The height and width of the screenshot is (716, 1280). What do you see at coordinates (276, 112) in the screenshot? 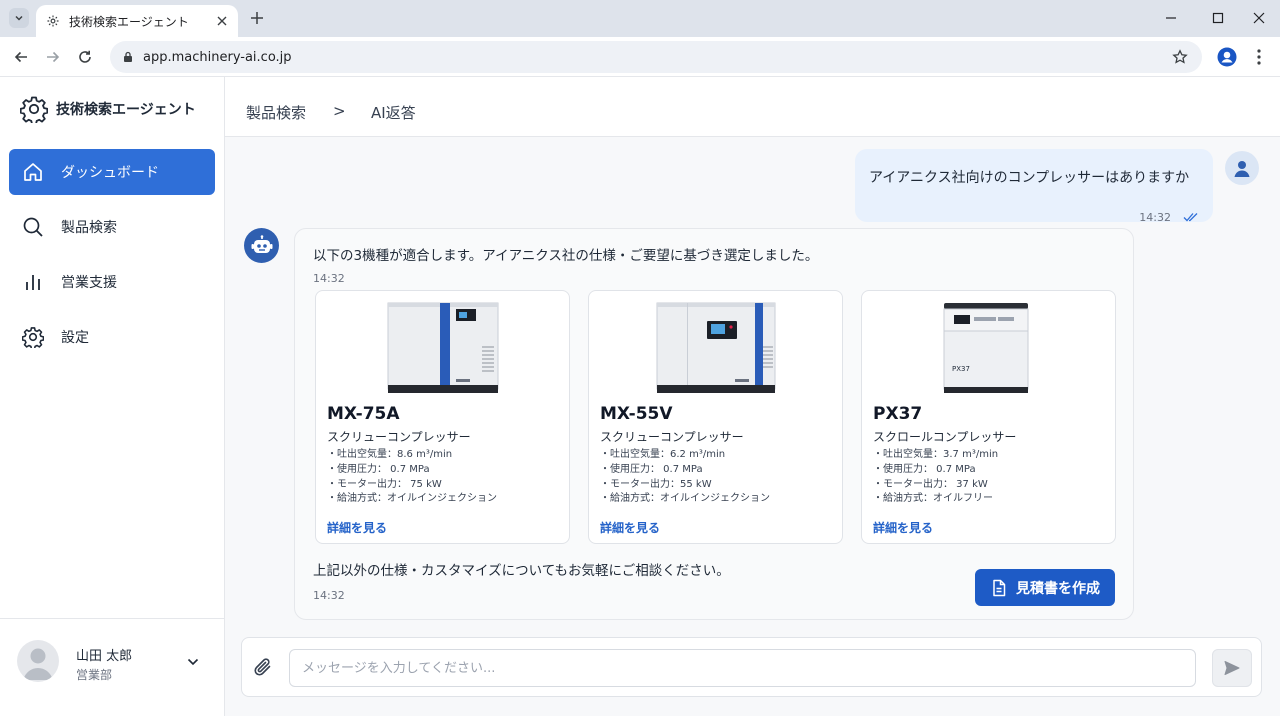
I see `breadcrumb-product-search: 製品検索` at bounding box center [276, 112].